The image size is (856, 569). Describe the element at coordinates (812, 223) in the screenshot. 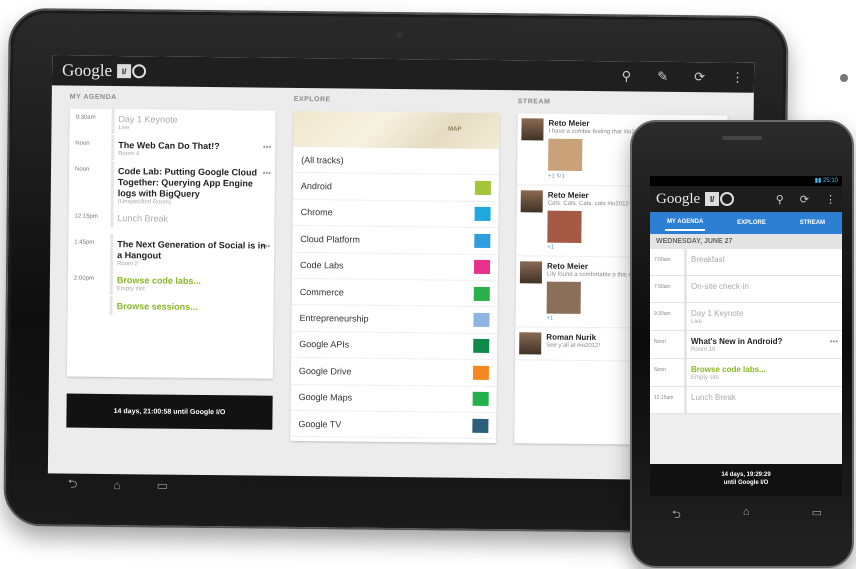

I see `tab-stream: STREAM` at that location.